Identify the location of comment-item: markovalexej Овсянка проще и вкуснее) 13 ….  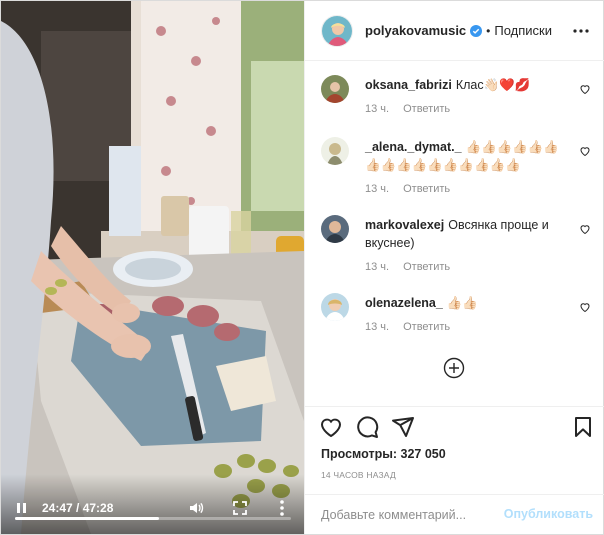
(456, 248).